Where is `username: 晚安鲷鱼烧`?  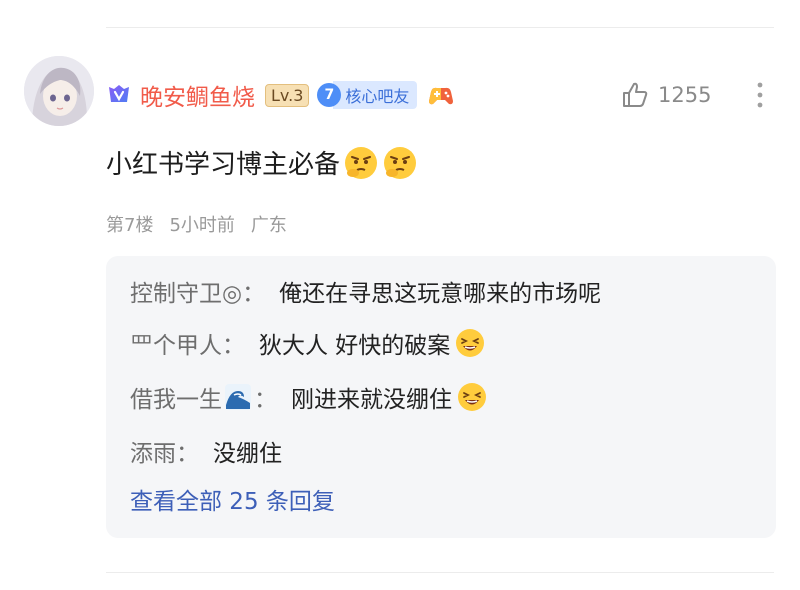 username: 晚安鲷鱼烧 is located at coordinates (197, 95).